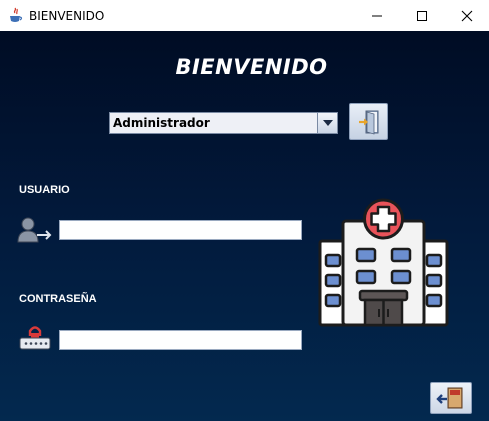  What do you see at coordinates (35, 338) in the screenshot?
I see `padlock-keypad-icon` at bounding box center [35, 338].